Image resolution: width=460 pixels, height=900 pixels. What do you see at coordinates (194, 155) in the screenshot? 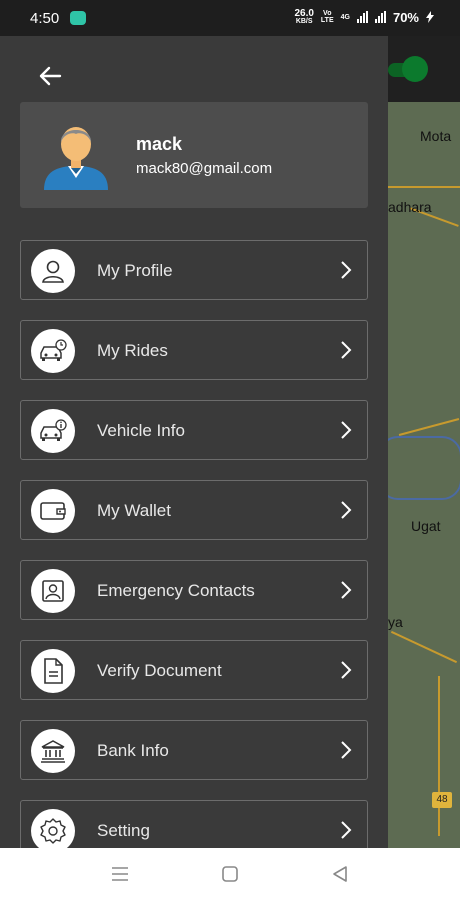
I see `profile-card: mack mack80@gmail.com` at bounding box center [194, 155].